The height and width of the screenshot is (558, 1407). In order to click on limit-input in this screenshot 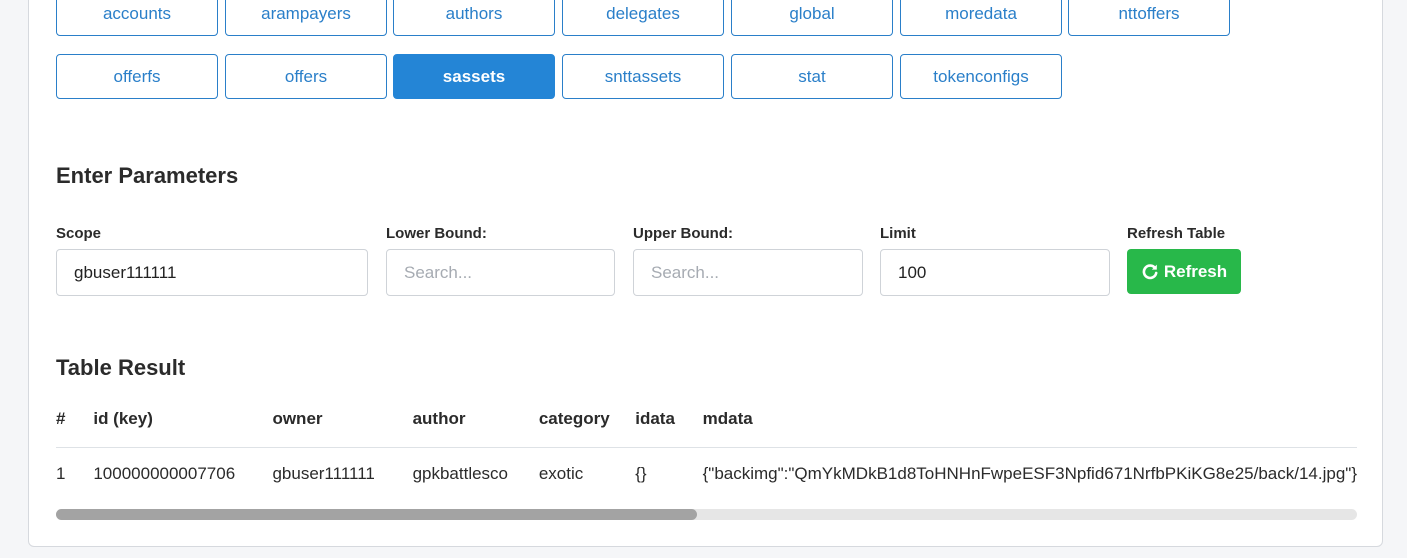, I will do `click(995, 272)`.